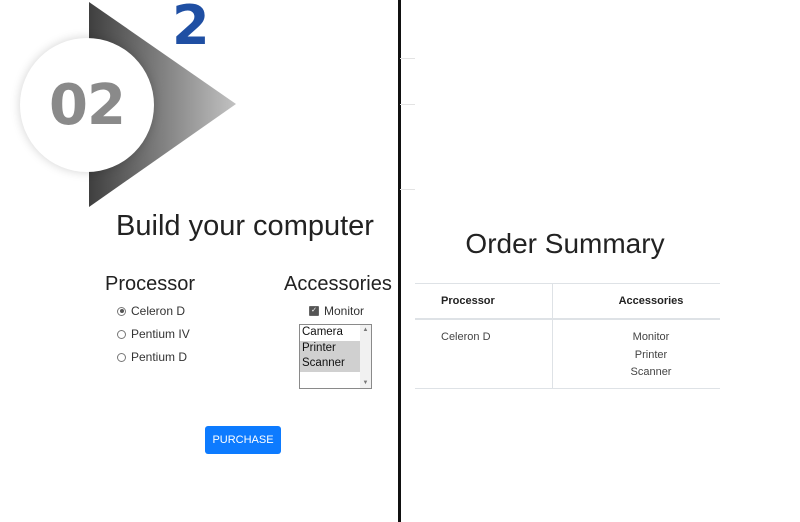 Image resolution: width=800 pixels, height=522 pixels. Describe the element at coordinates (567, 319) in the screenshot. I see `table-header-border` at that location.